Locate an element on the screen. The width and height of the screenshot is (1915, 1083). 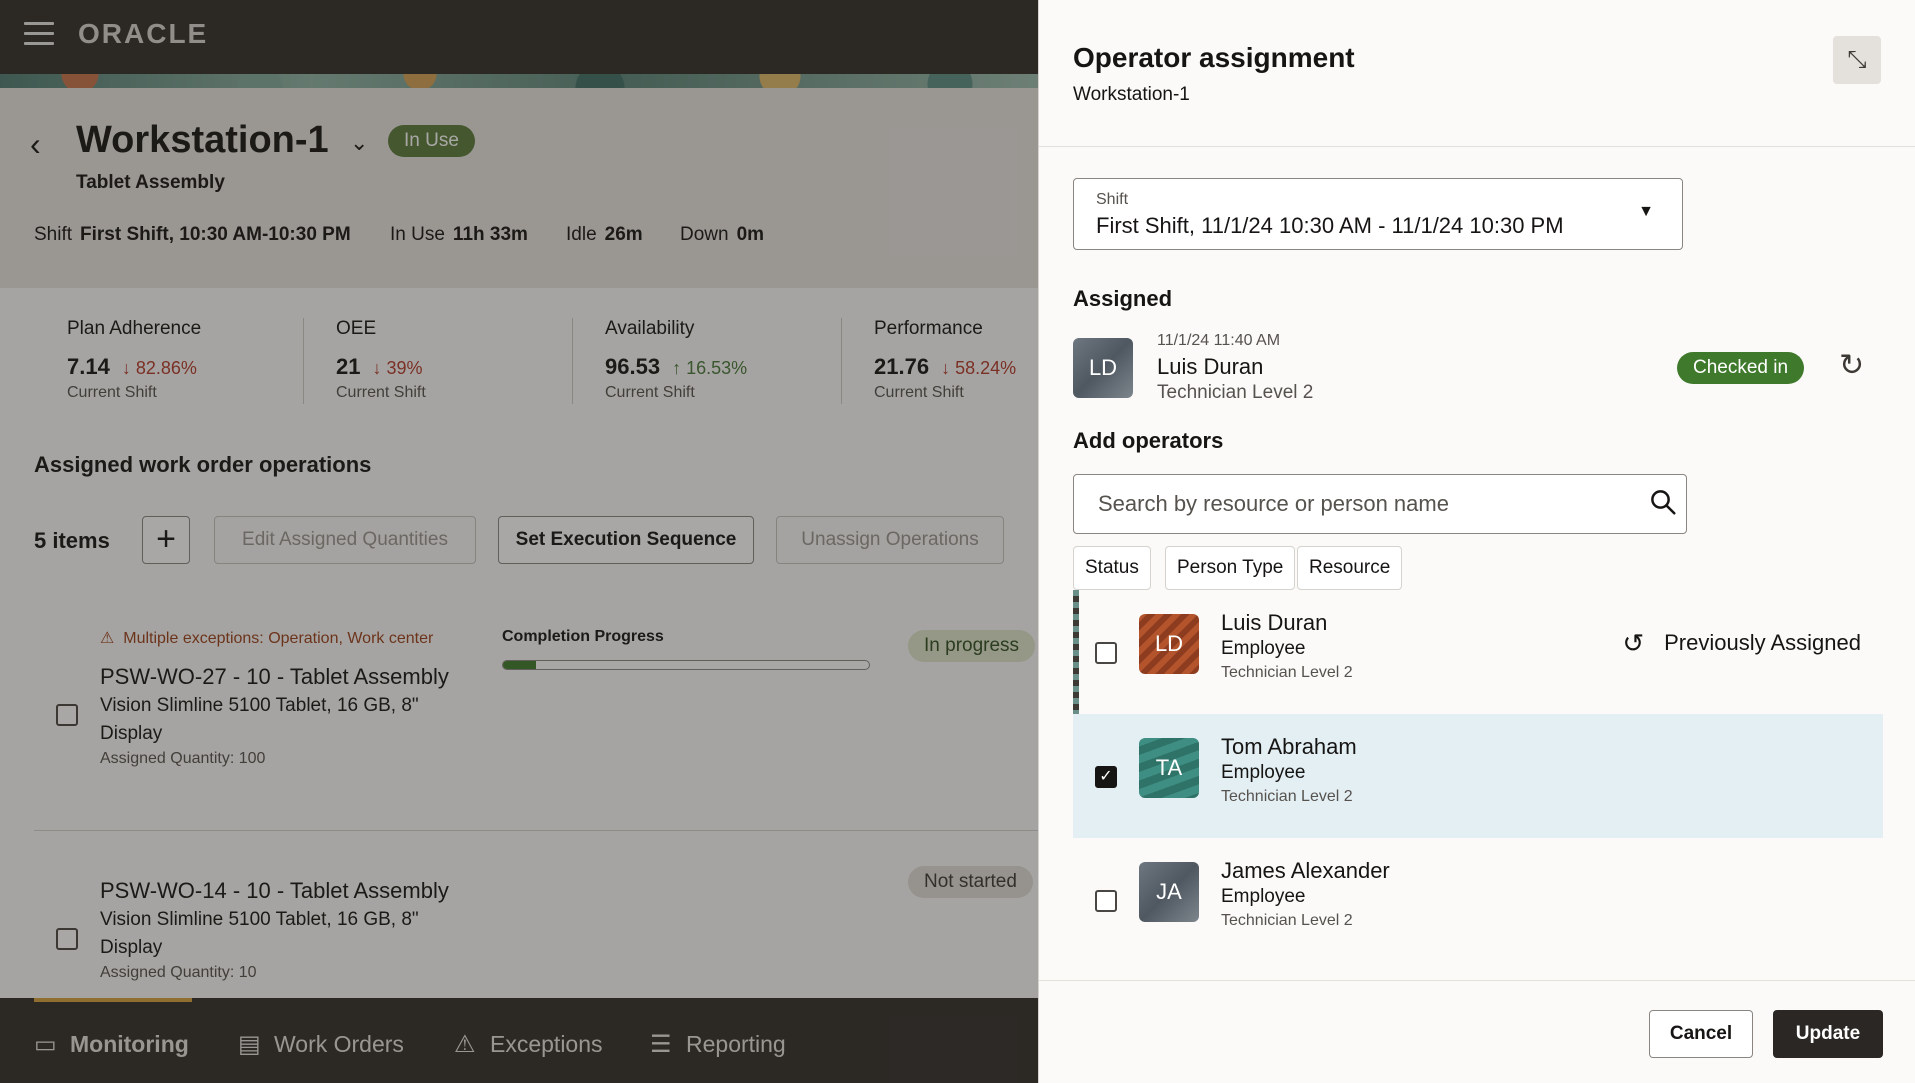
assigned-name: Luis Duran is located at coordinates (1210, 366).